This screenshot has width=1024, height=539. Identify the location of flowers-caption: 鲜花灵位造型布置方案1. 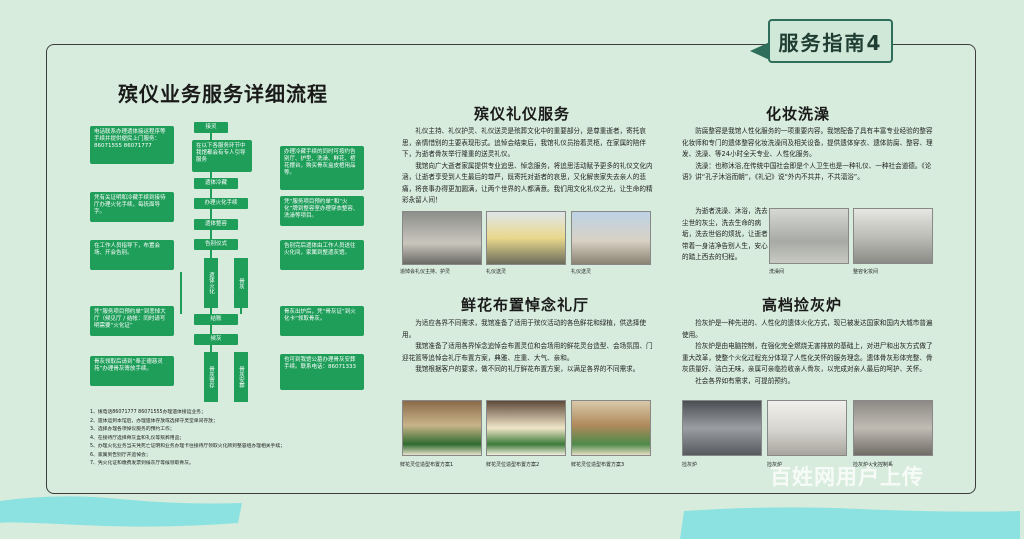
(427, 465).